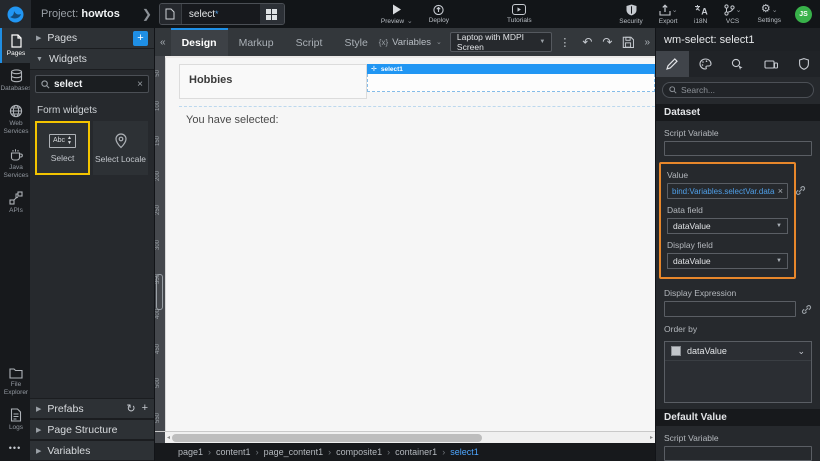 The image size is (820, 461). Describe the element at coordinates (237, 452) in the screenshot. I see `breadcrumb-content1: content1` at that location.